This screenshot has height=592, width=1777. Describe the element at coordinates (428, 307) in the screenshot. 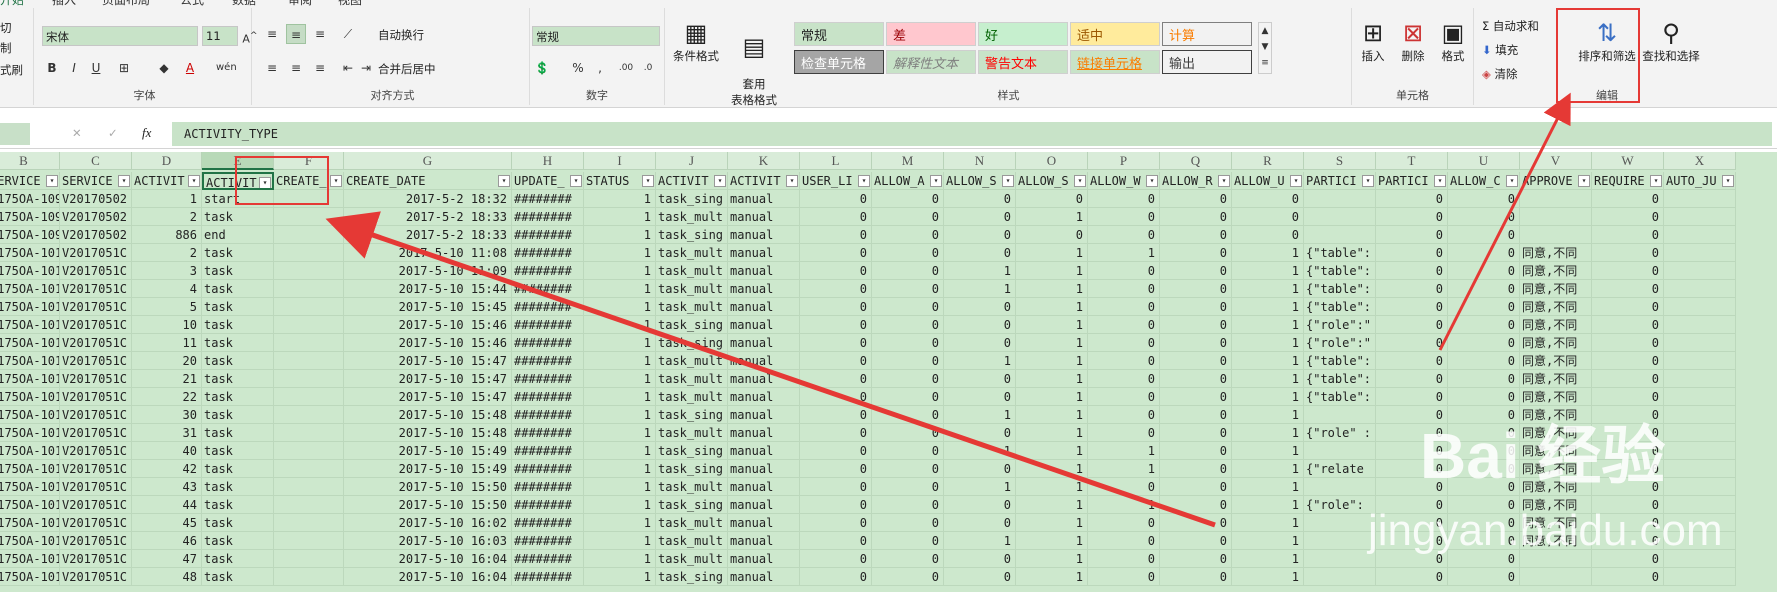

I see `table-cell: 2017-5-10 15:45` at that location.